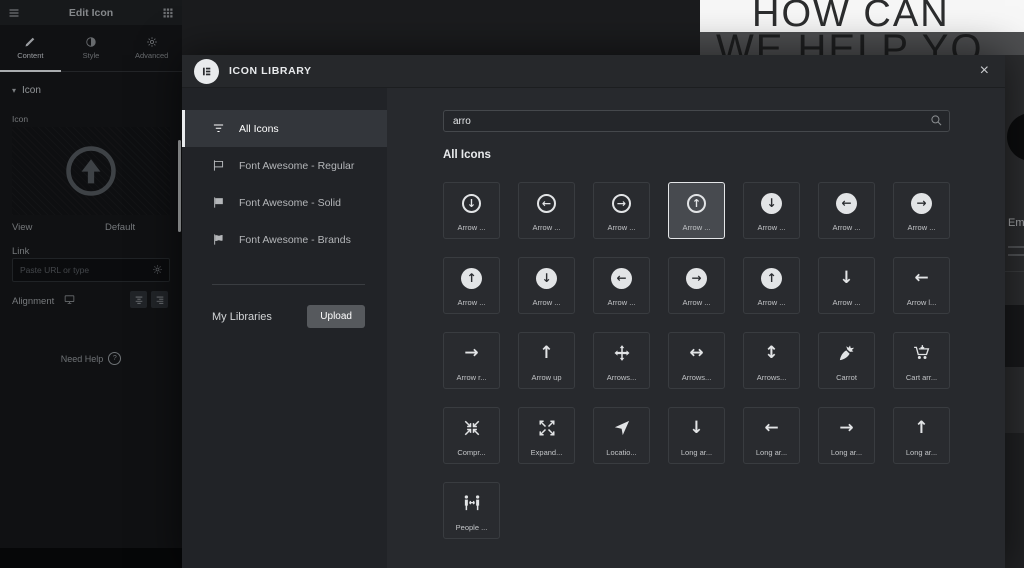 This screenshot has width=1024, height=568. What do you see at coordinates (91, 270) in the screenshot?
I see `link-input` at bounding box center [91, 270].